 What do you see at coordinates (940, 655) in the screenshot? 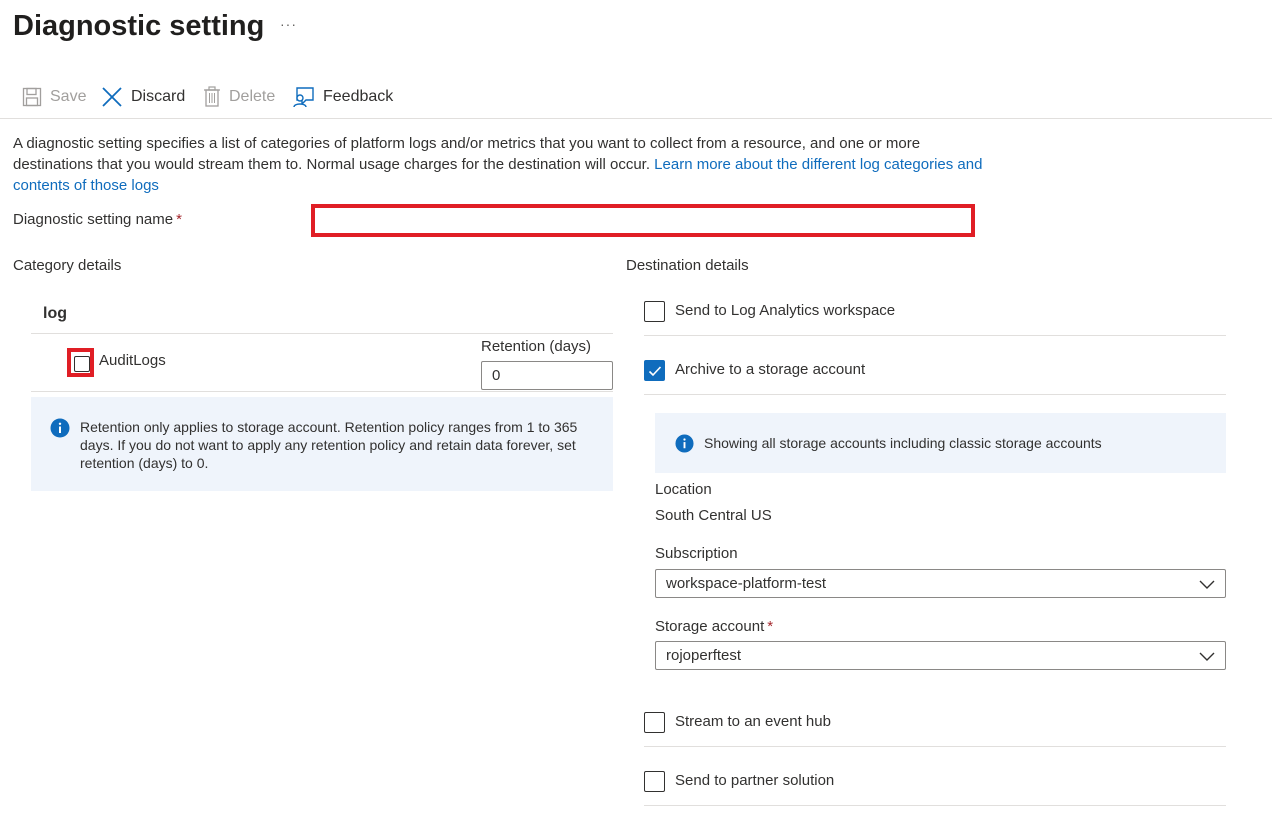
I see `storage-account-dropdown: rojoperftest` at bounding box center [940, 655].